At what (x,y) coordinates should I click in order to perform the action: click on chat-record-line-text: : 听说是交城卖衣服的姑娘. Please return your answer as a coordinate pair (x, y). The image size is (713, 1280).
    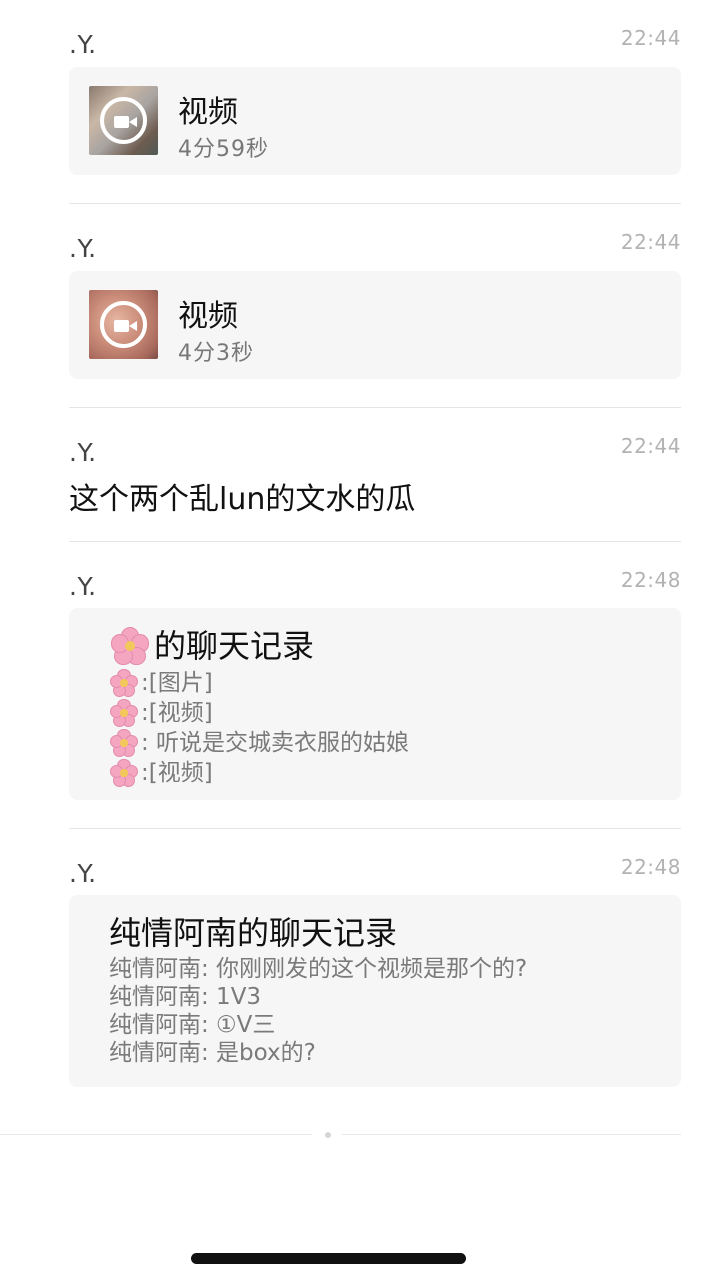
    Looking at the image, I should click on (275, 743).